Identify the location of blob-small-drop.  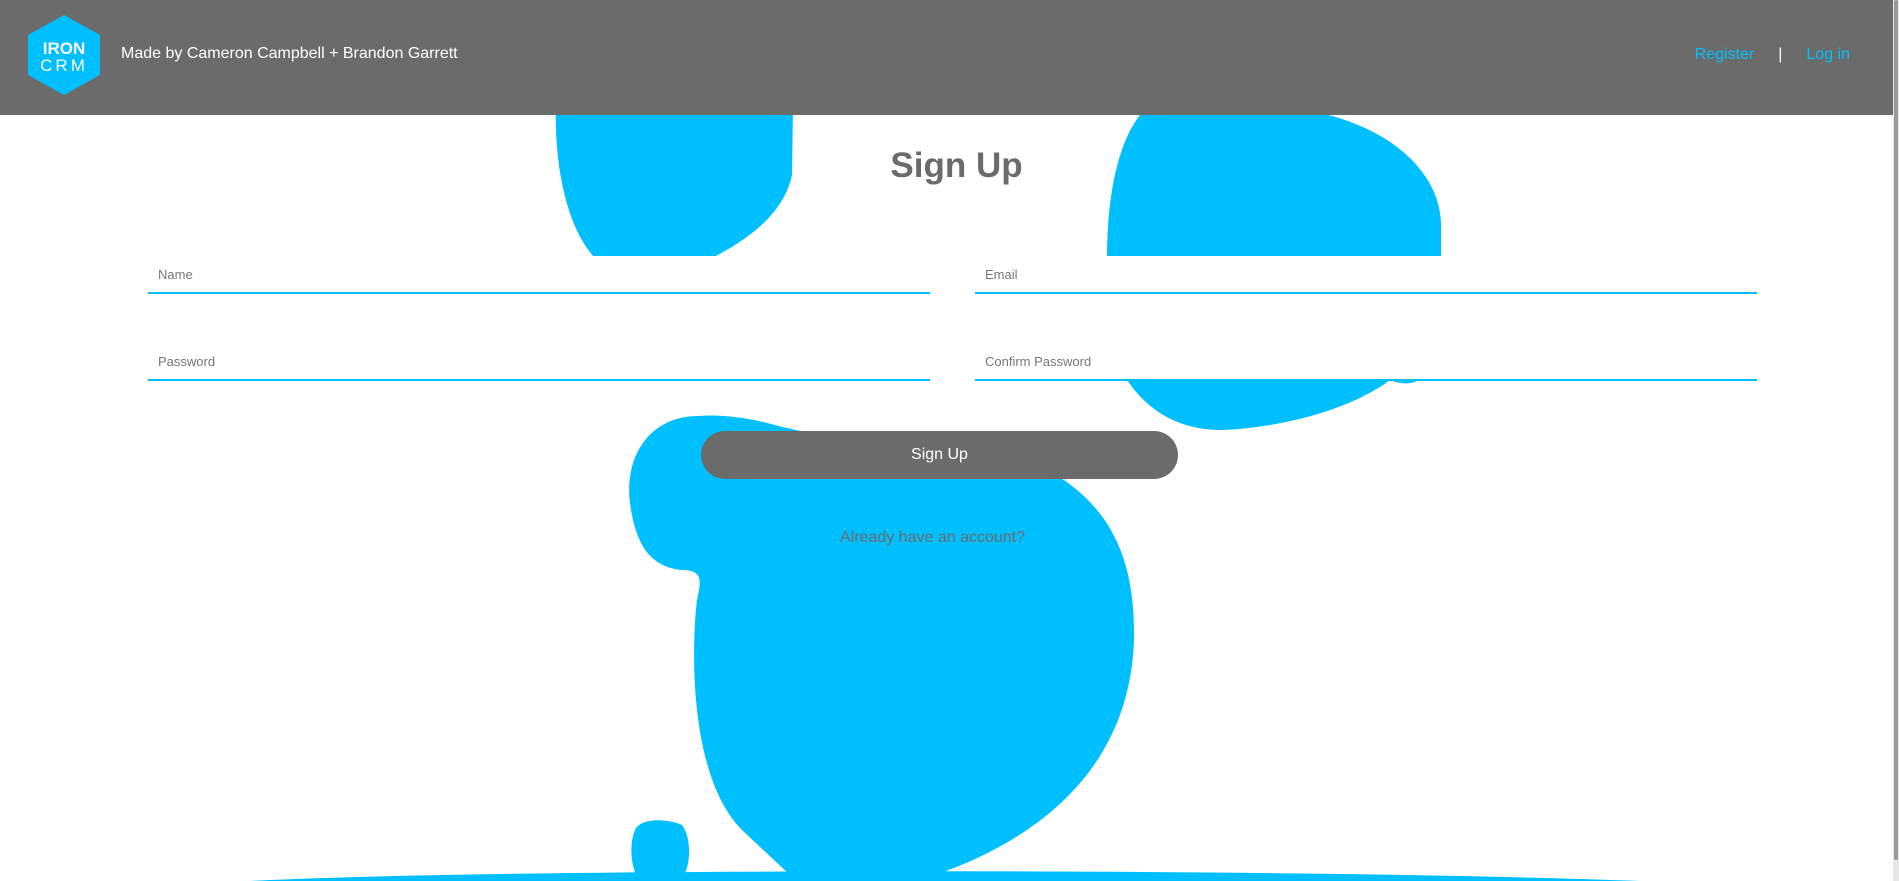
(660, 847).